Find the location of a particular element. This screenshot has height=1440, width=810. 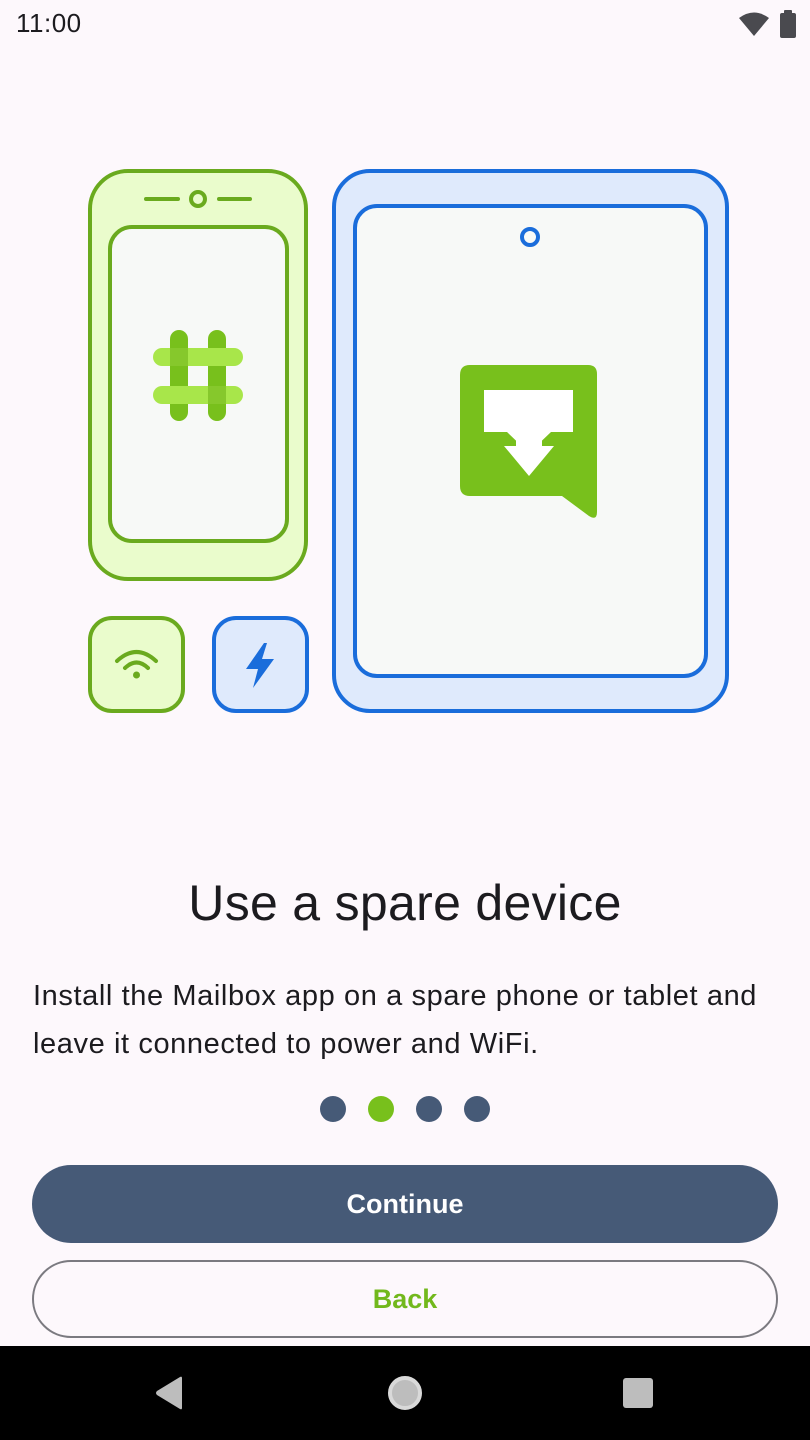

mailbox-download-icon is located at coordinates (528, 441).